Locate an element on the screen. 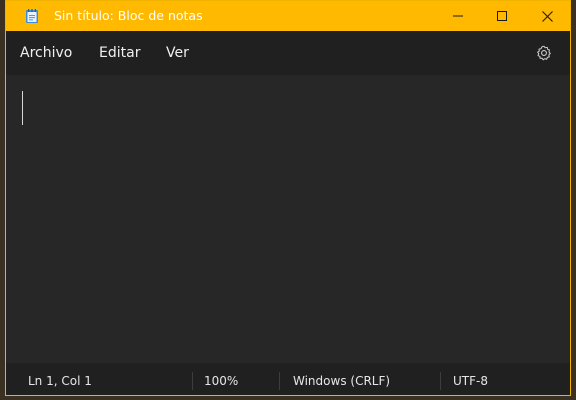  status-zoom: 100% is located at coordinates (221, 381).